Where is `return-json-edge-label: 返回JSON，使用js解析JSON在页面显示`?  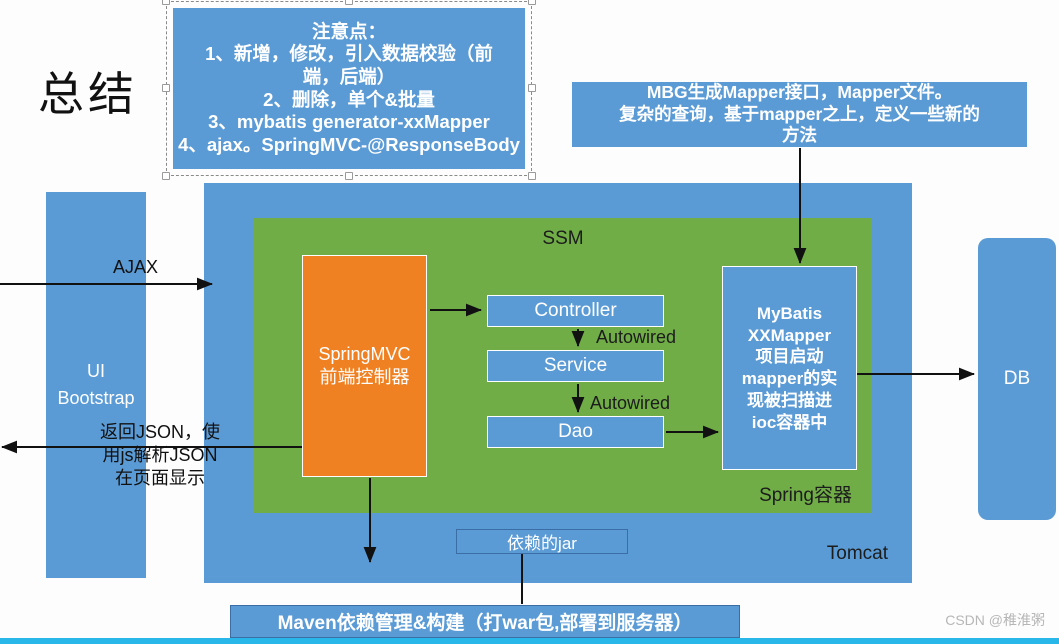
return-json-edge-label: 返回JSON，使用js解析JSON在页面显示 is located at coordinates (160, 455).